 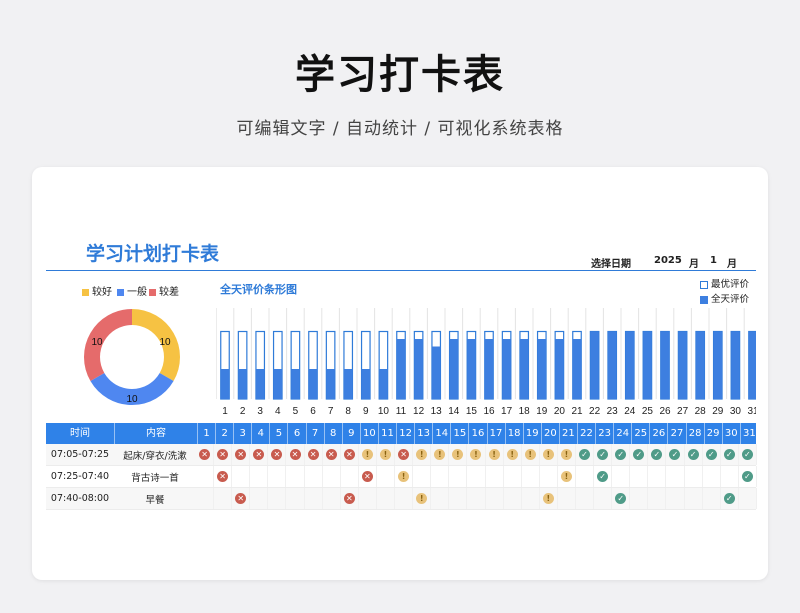 What do you see at coordinates (155, 455) in the screenshot?
I see `row-content: 起床/穿衣/洗漱` at bounding box center [155, 455].